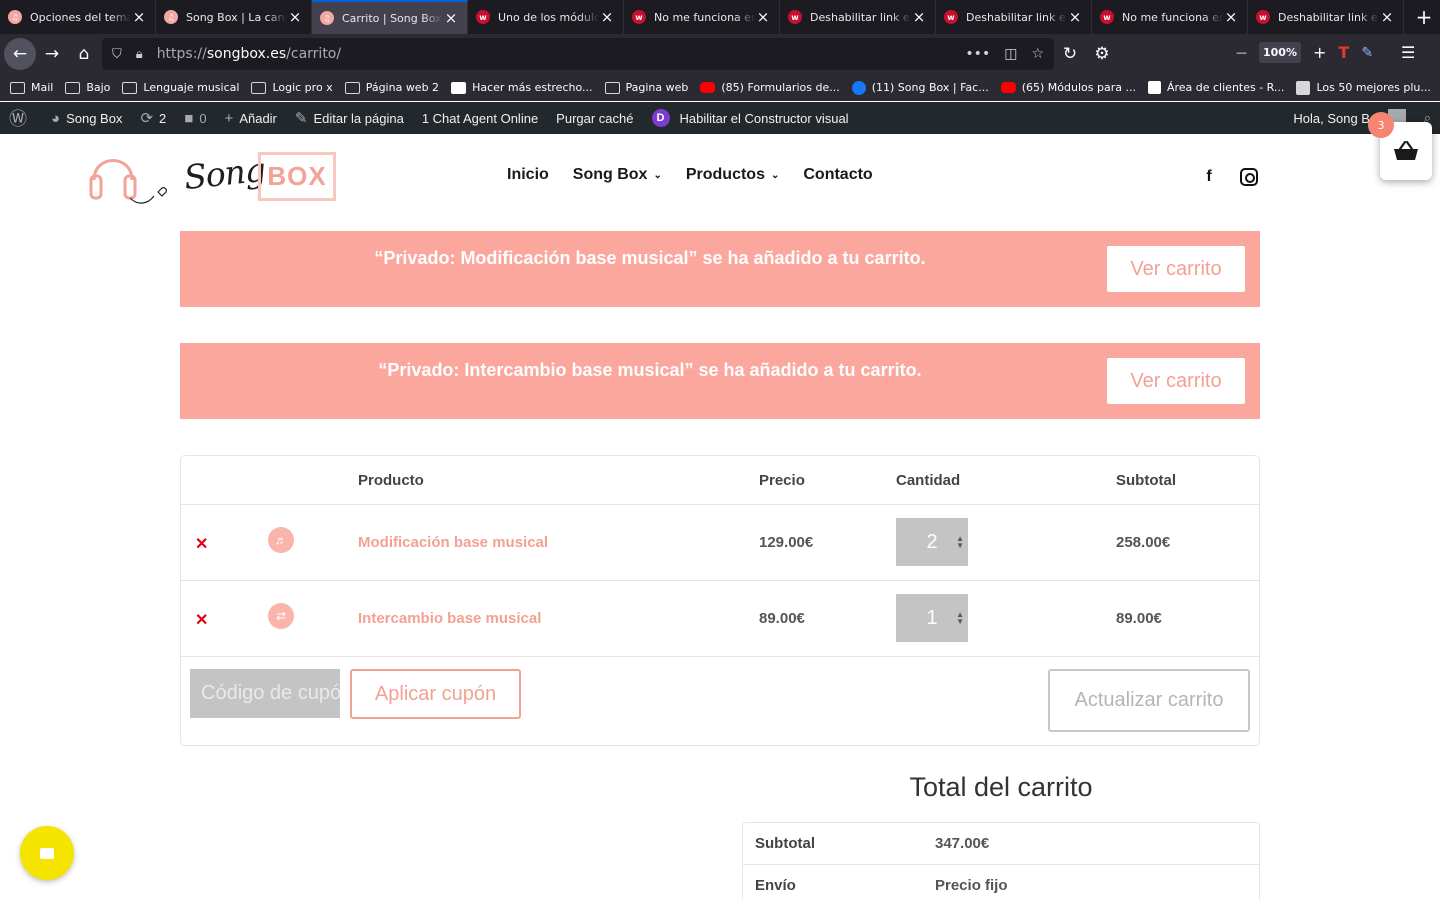  What do you see at coordinates (1010, 54) in the screenshot?
I see `pocket-icon: ◫` at bounding box center [1010, 54].